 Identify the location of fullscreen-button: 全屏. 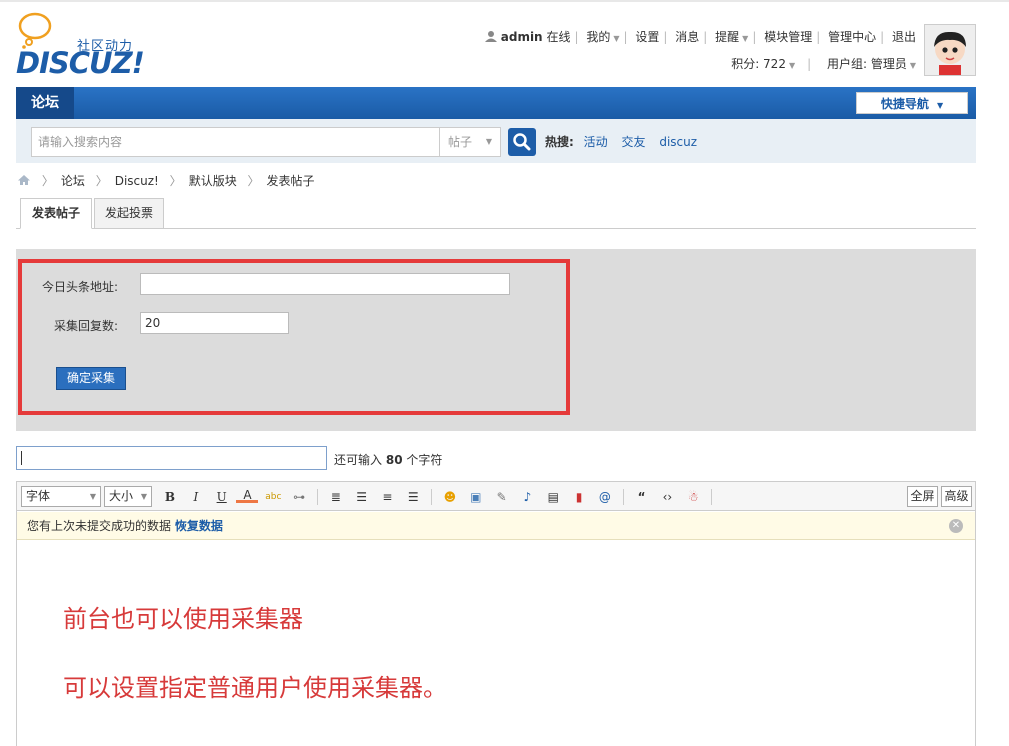
(922, 496).